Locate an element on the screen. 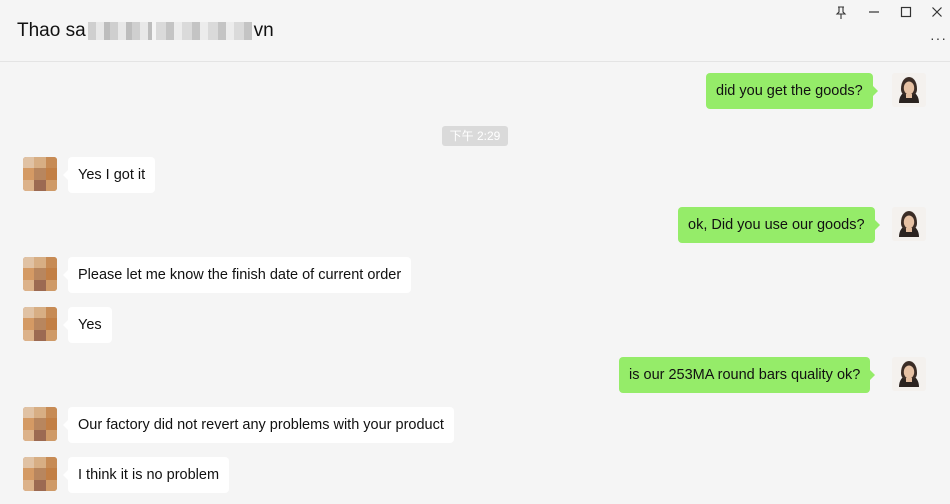 This screenshot has width=950, height=504. outgoing-message: is our 253MA round bars quality ok? is located at coordinates (747, 375).